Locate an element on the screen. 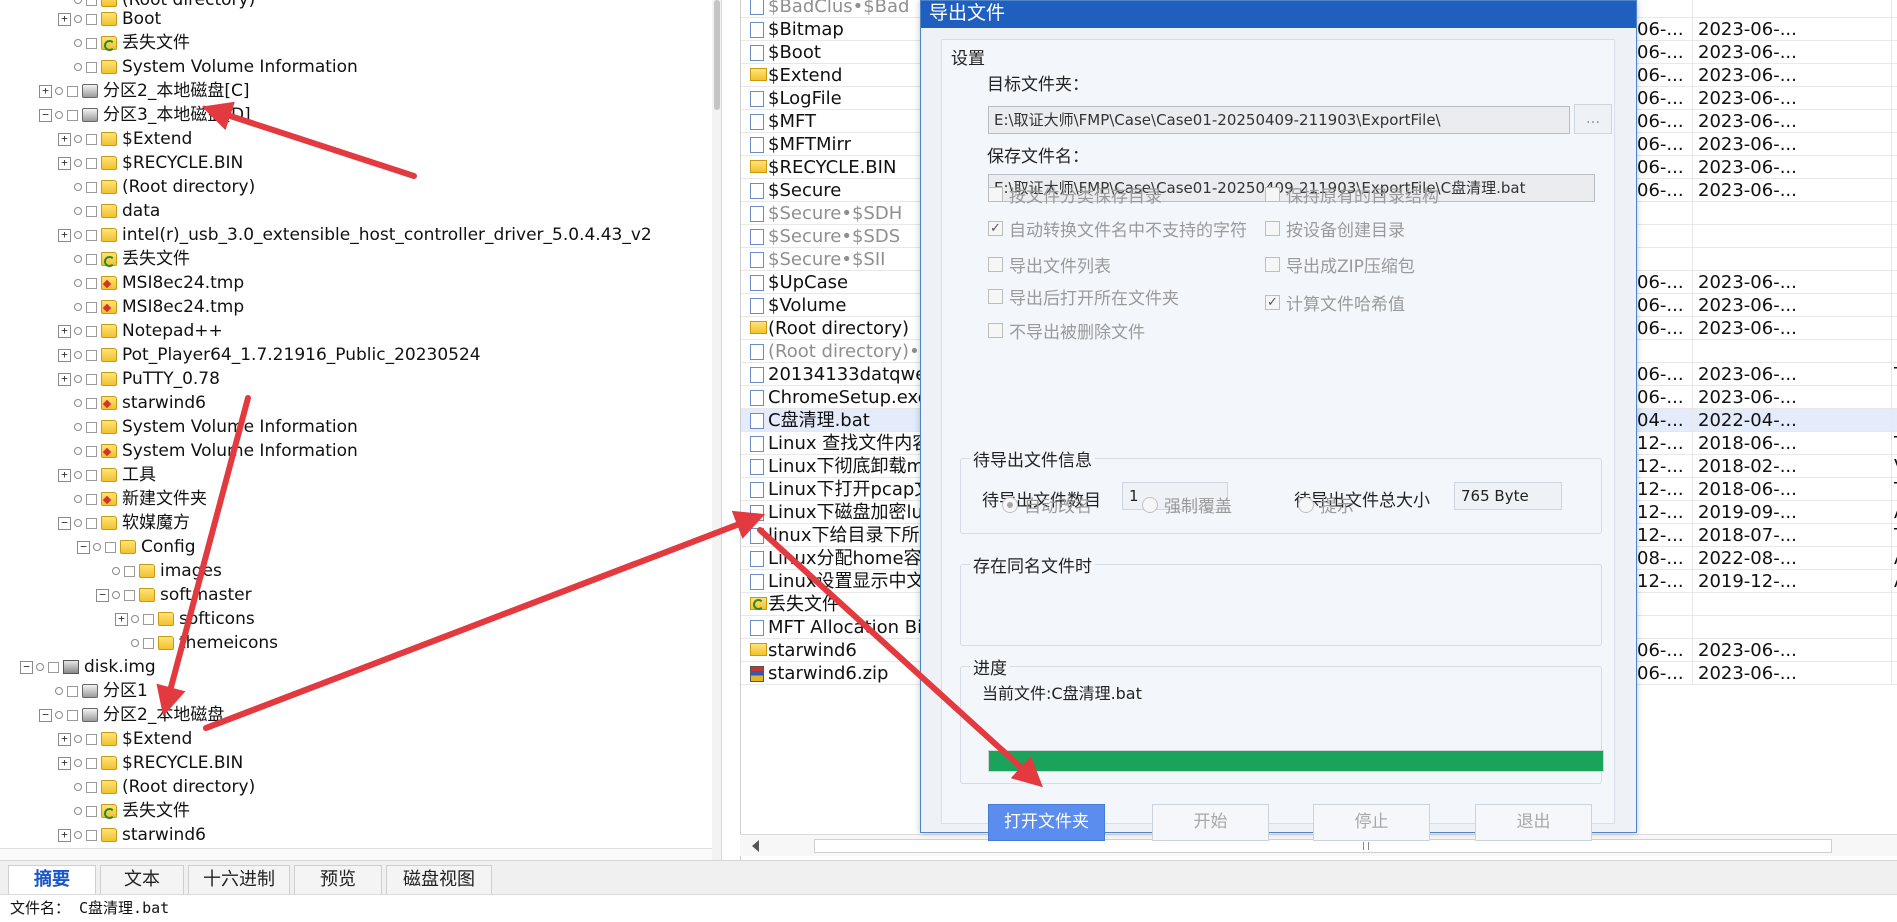  option-checkbox: 不导出被删除文件 is located at coordinates (1066, 330).